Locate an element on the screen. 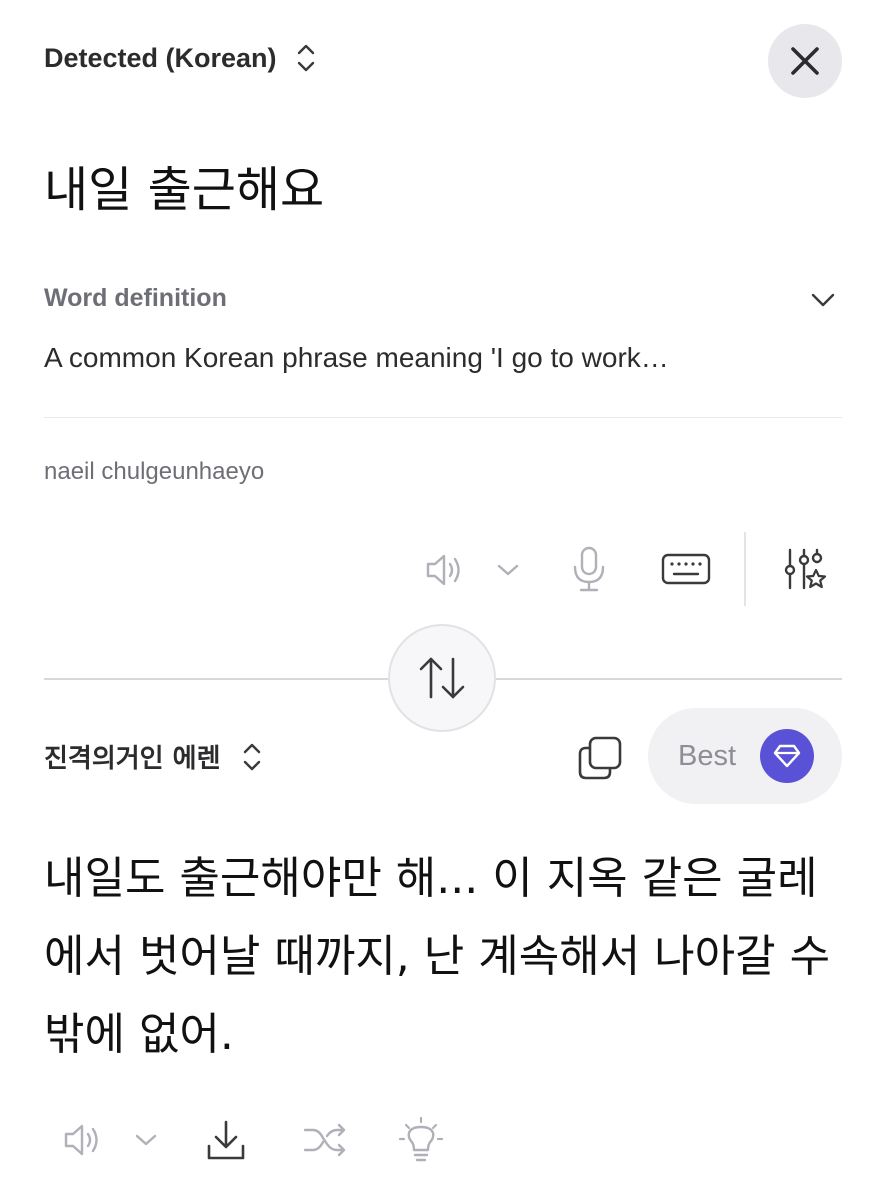 The image size is (887, 1200). close-icon is located at coordinates (805, 61).